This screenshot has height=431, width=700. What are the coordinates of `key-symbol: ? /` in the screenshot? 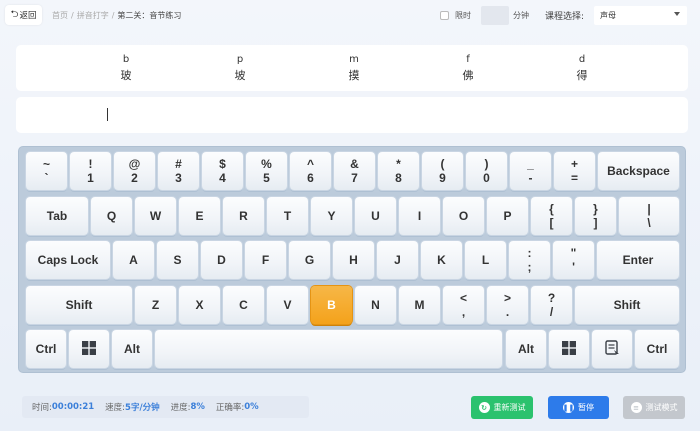 It's located at (551, 305).